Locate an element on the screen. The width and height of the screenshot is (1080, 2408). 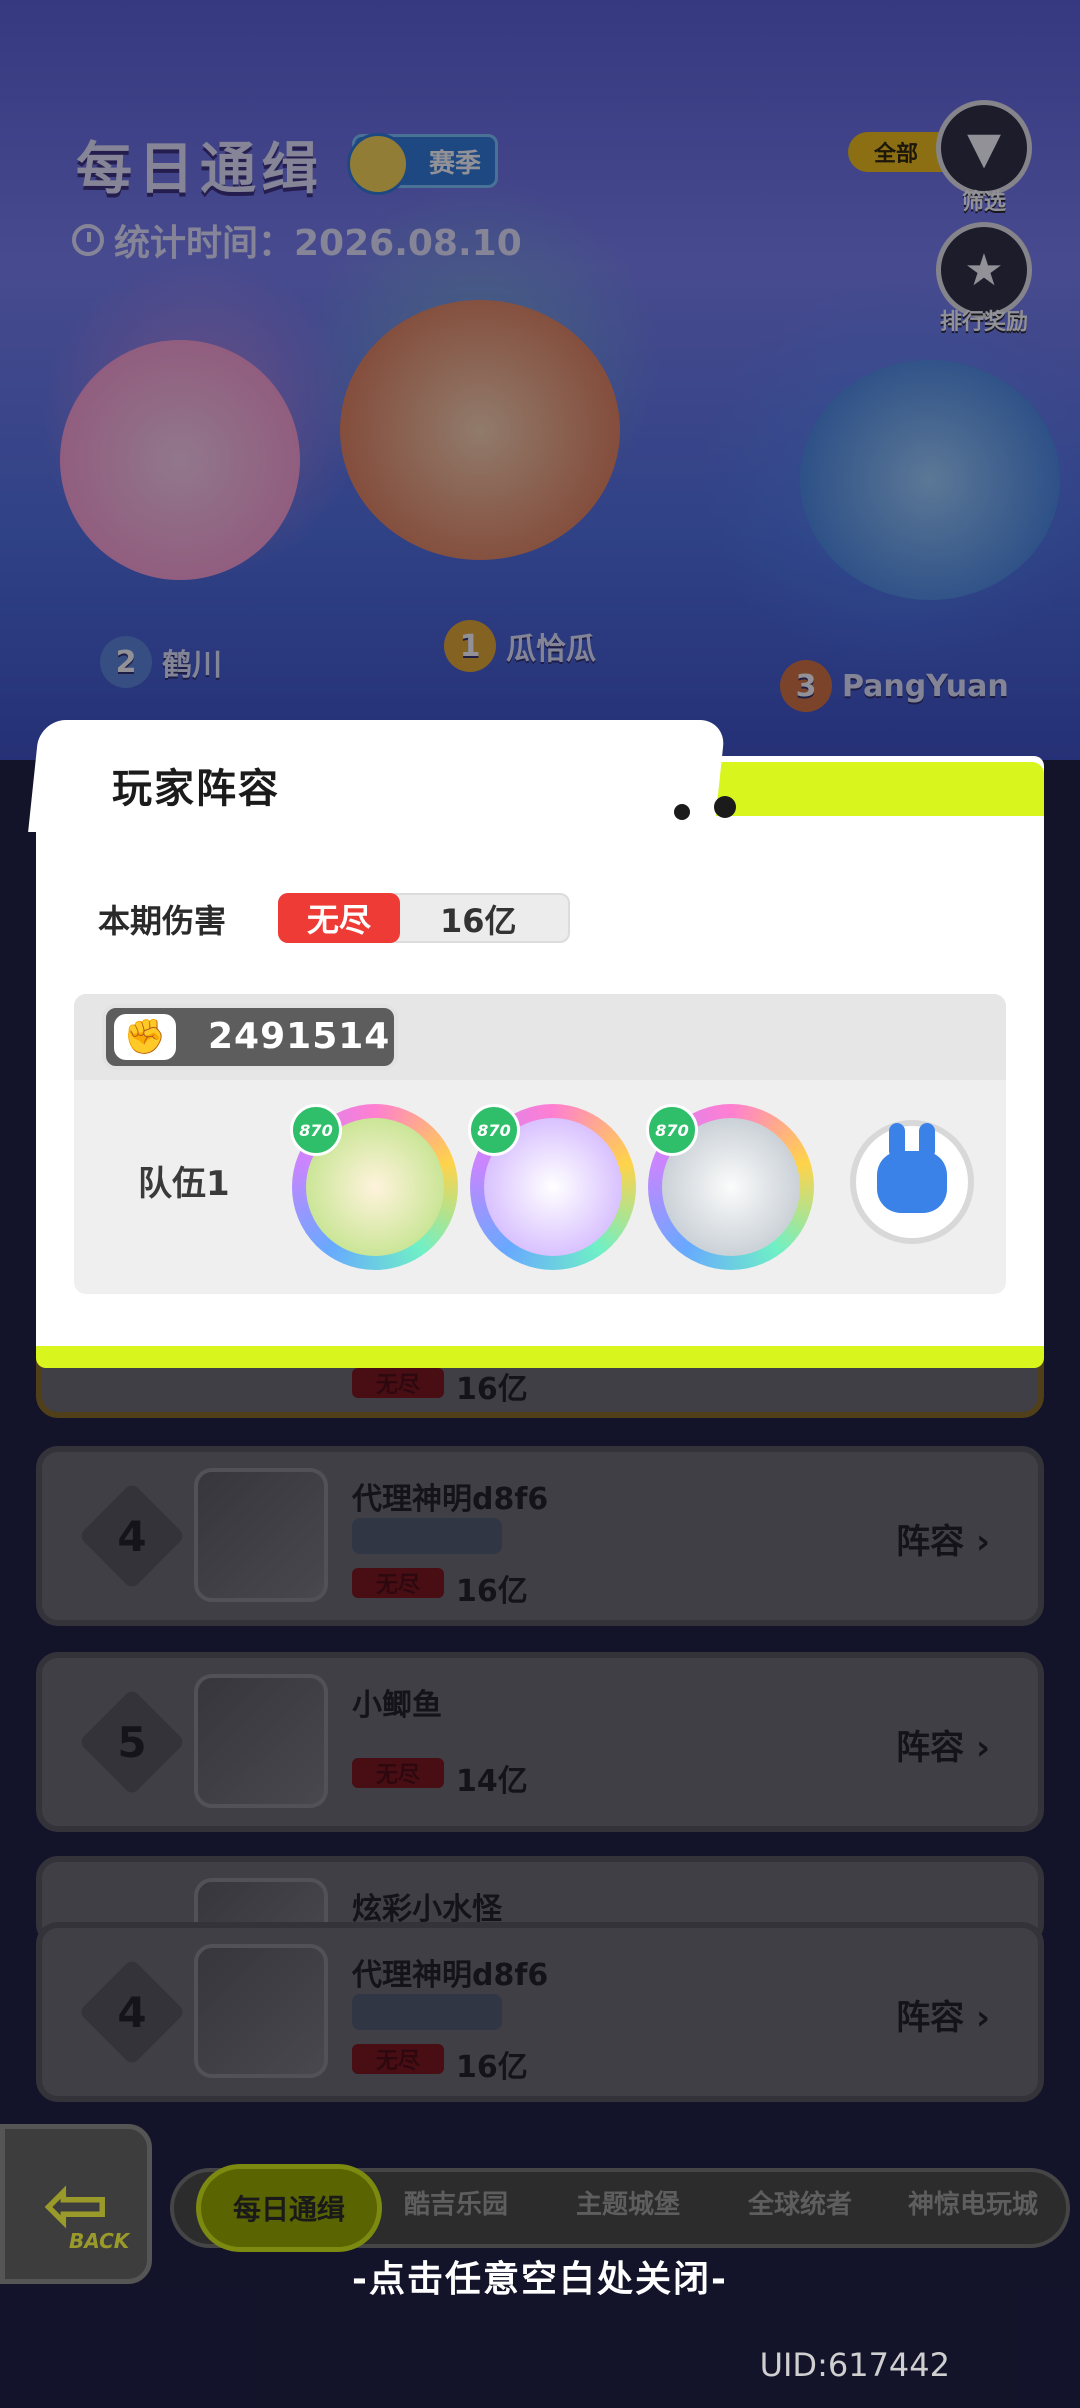
user-id: UID:617442 is located at coordinates (854, 2365).